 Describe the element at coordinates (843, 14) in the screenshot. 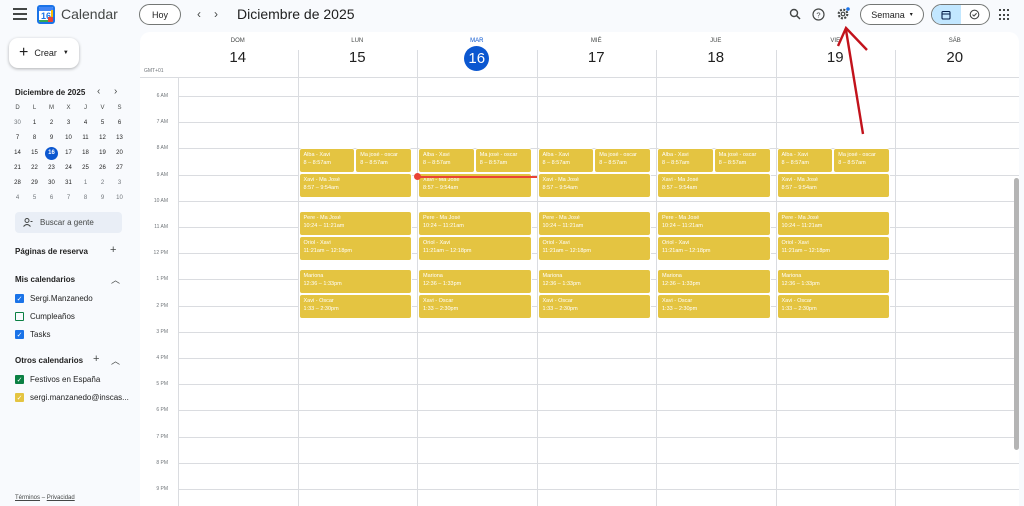

I see `settings-gear-icon` at that location.